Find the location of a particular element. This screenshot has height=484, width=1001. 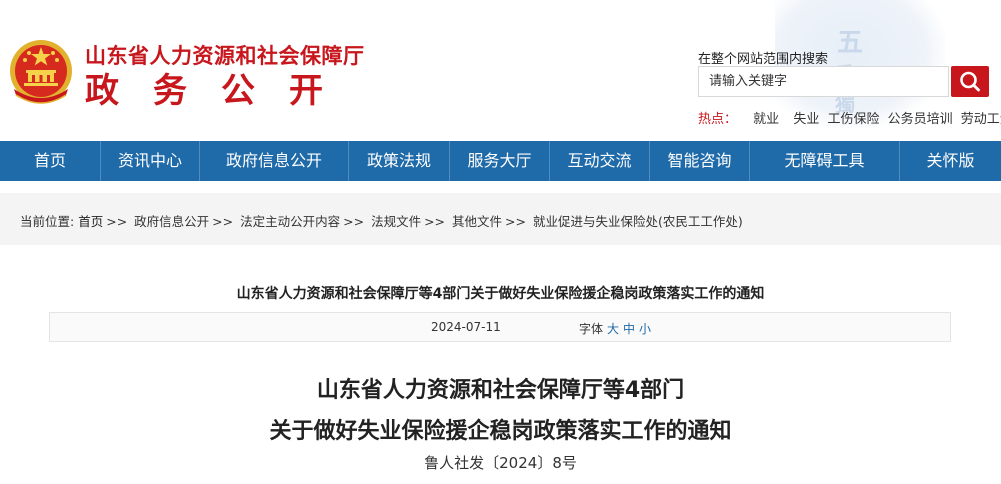

article-meta-bar: 2024-07-11 字体大中小 is located at coordinates (500, 327).